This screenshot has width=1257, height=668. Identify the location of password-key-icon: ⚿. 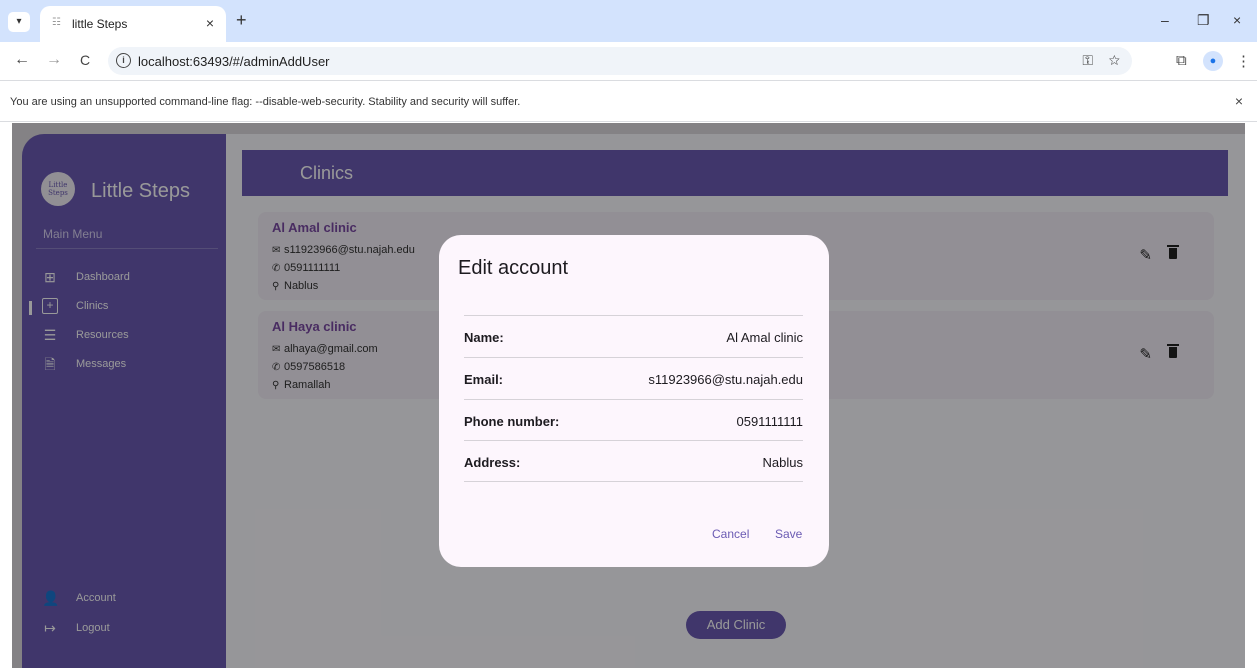
(1087, 60).